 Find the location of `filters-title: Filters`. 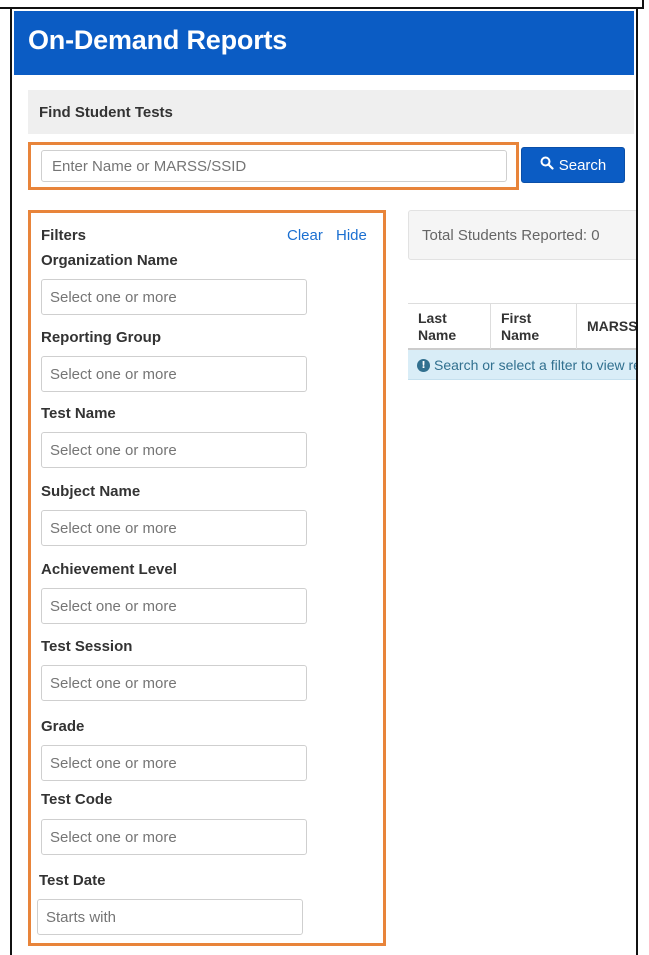

filters-title: Filters is located at coordinates (64, 235).